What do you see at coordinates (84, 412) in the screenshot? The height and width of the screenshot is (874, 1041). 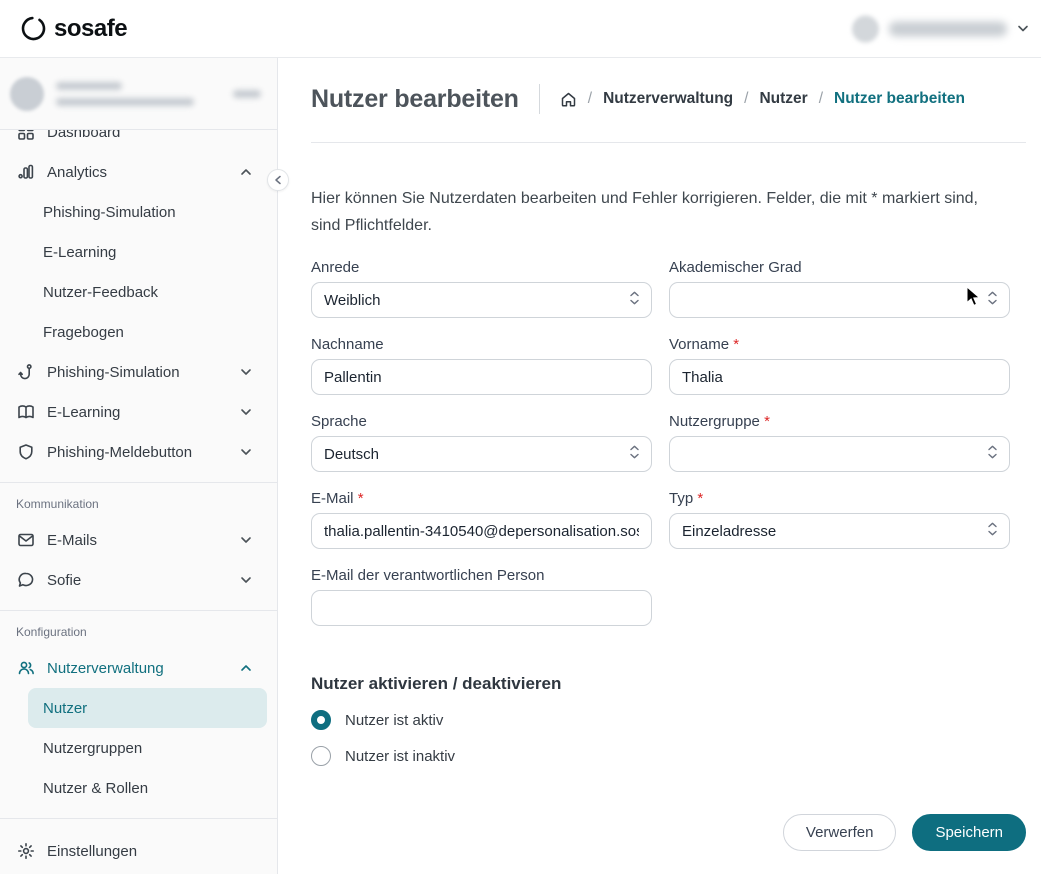 I see `sidebar-item-label: E-Learning` at bounding box center [84, 412].